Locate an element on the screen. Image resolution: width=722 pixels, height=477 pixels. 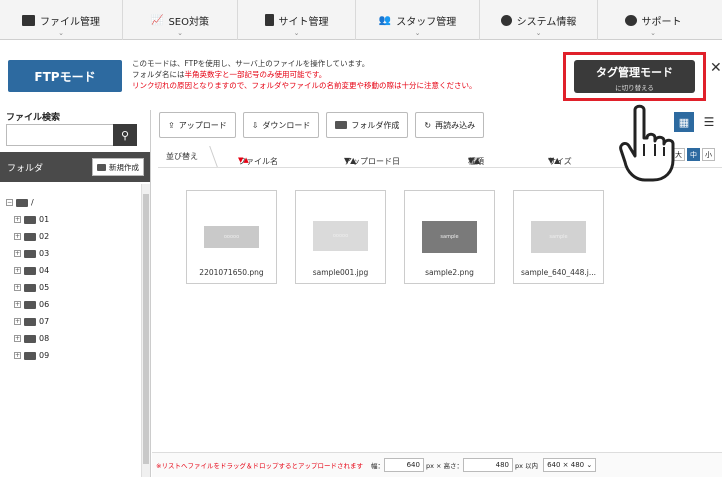
file-thumbnail: ooooo is located at coordinates (231, 237).